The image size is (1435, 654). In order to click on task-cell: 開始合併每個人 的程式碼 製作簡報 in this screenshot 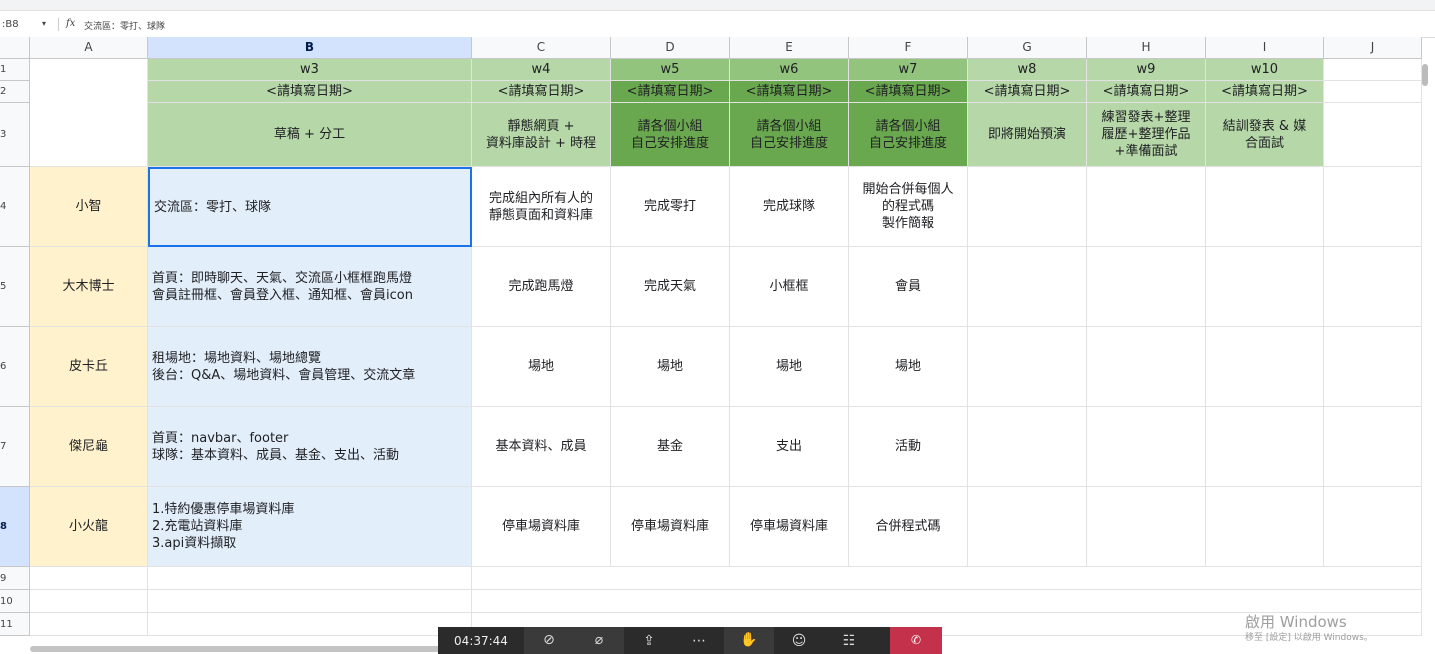, I will do `click(908, 207)`.